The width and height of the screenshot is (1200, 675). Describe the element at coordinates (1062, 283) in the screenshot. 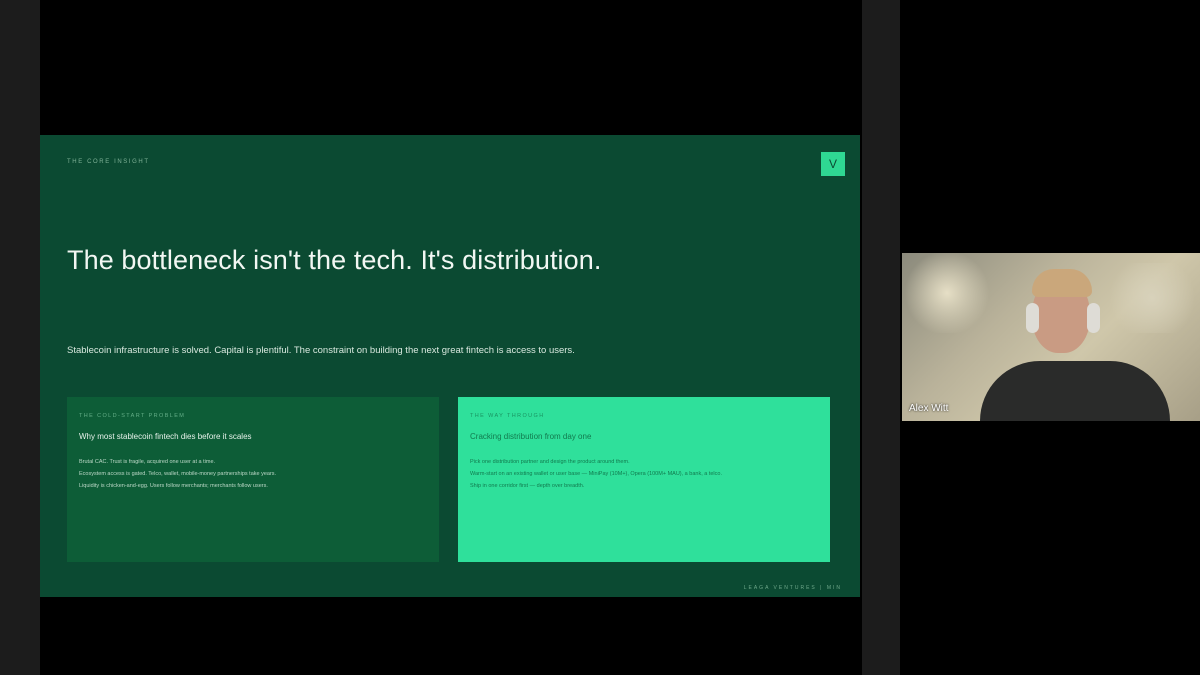

I see `participant-hair` at that location.